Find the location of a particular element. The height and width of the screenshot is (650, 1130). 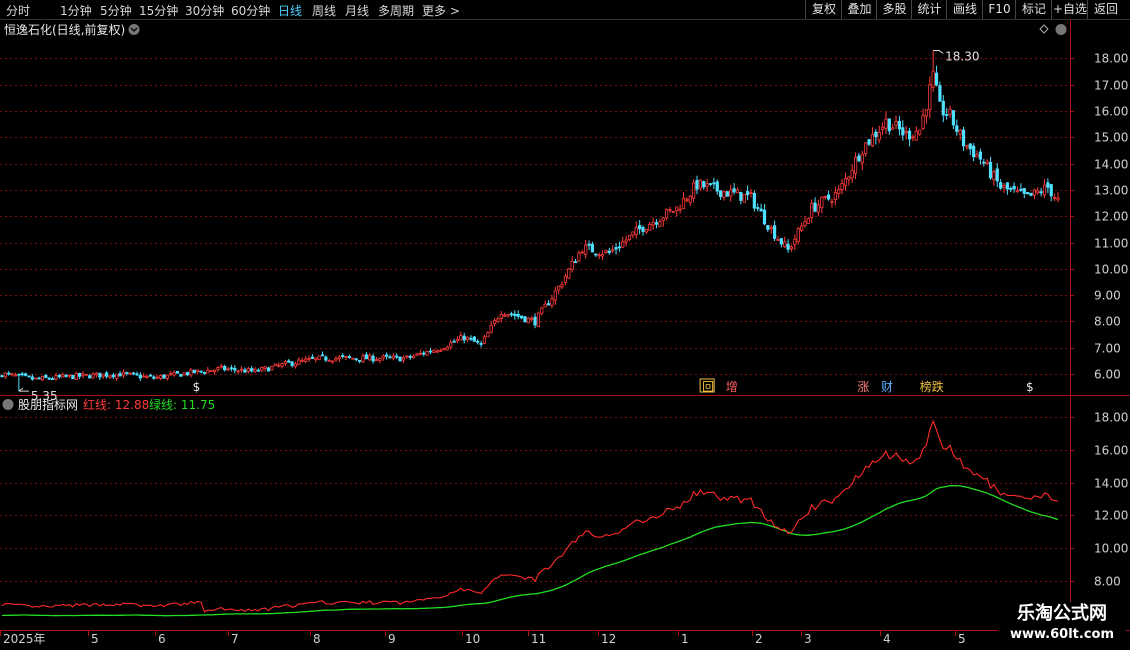

main-tick-label: 14.00 is located at coordinates (1111, 165).